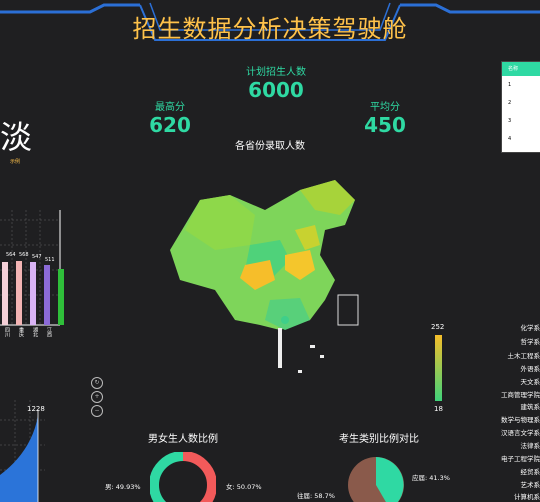 This screenshot has height=502, width=540. Describe the element at coordinates (438, 368) in the screenshot. I see `legend-gradient` at that location.